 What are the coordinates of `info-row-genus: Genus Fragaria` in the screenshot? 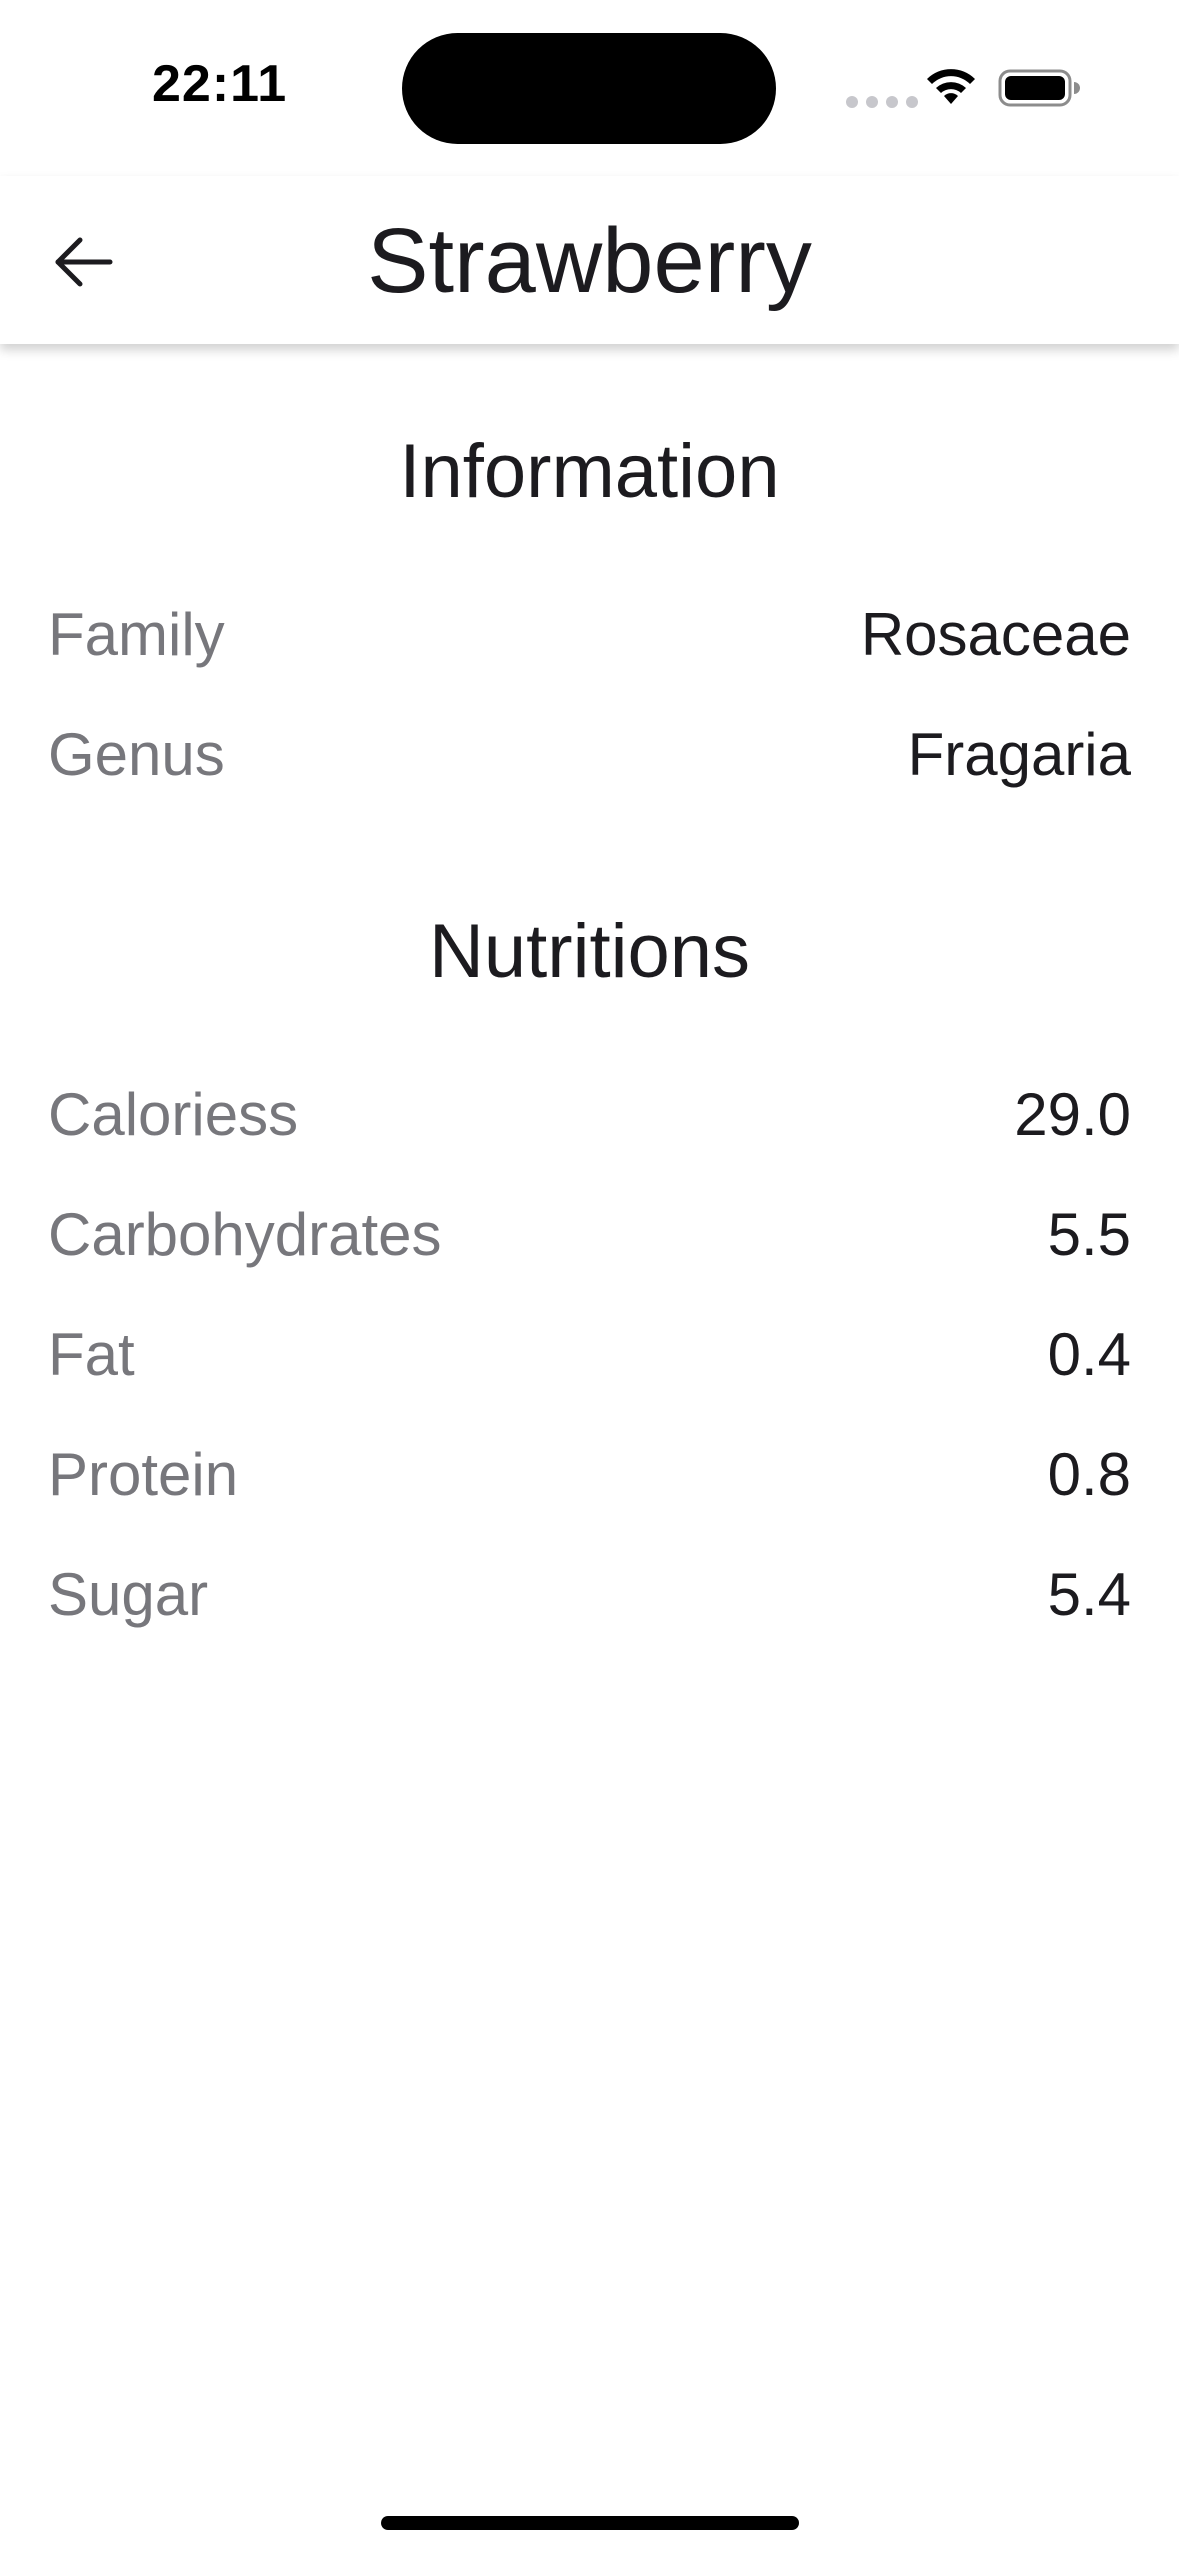 It's located at (589, 754).